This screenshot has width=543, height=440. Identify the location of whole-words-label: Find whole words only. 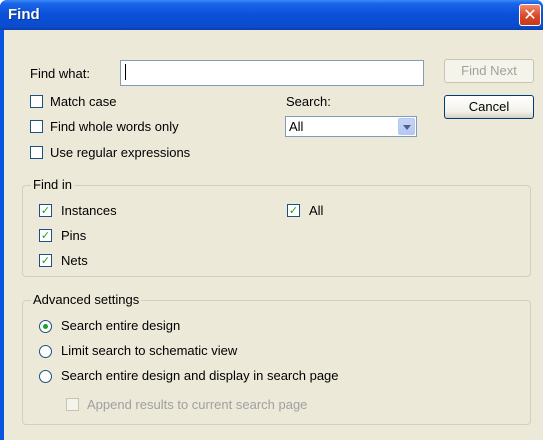
(114, 126).